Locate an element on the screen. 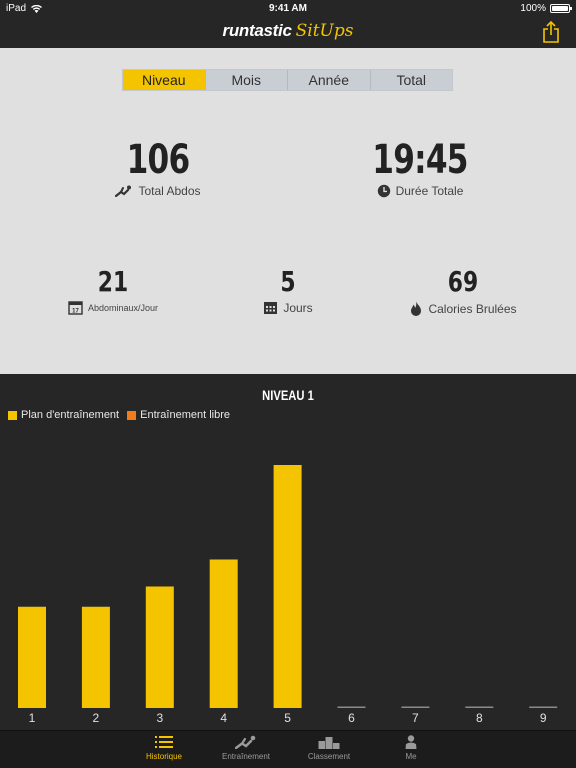 This screenshot has width=576, height=768. x-tick-label-2: 2 is located at coordinates (96, 718).